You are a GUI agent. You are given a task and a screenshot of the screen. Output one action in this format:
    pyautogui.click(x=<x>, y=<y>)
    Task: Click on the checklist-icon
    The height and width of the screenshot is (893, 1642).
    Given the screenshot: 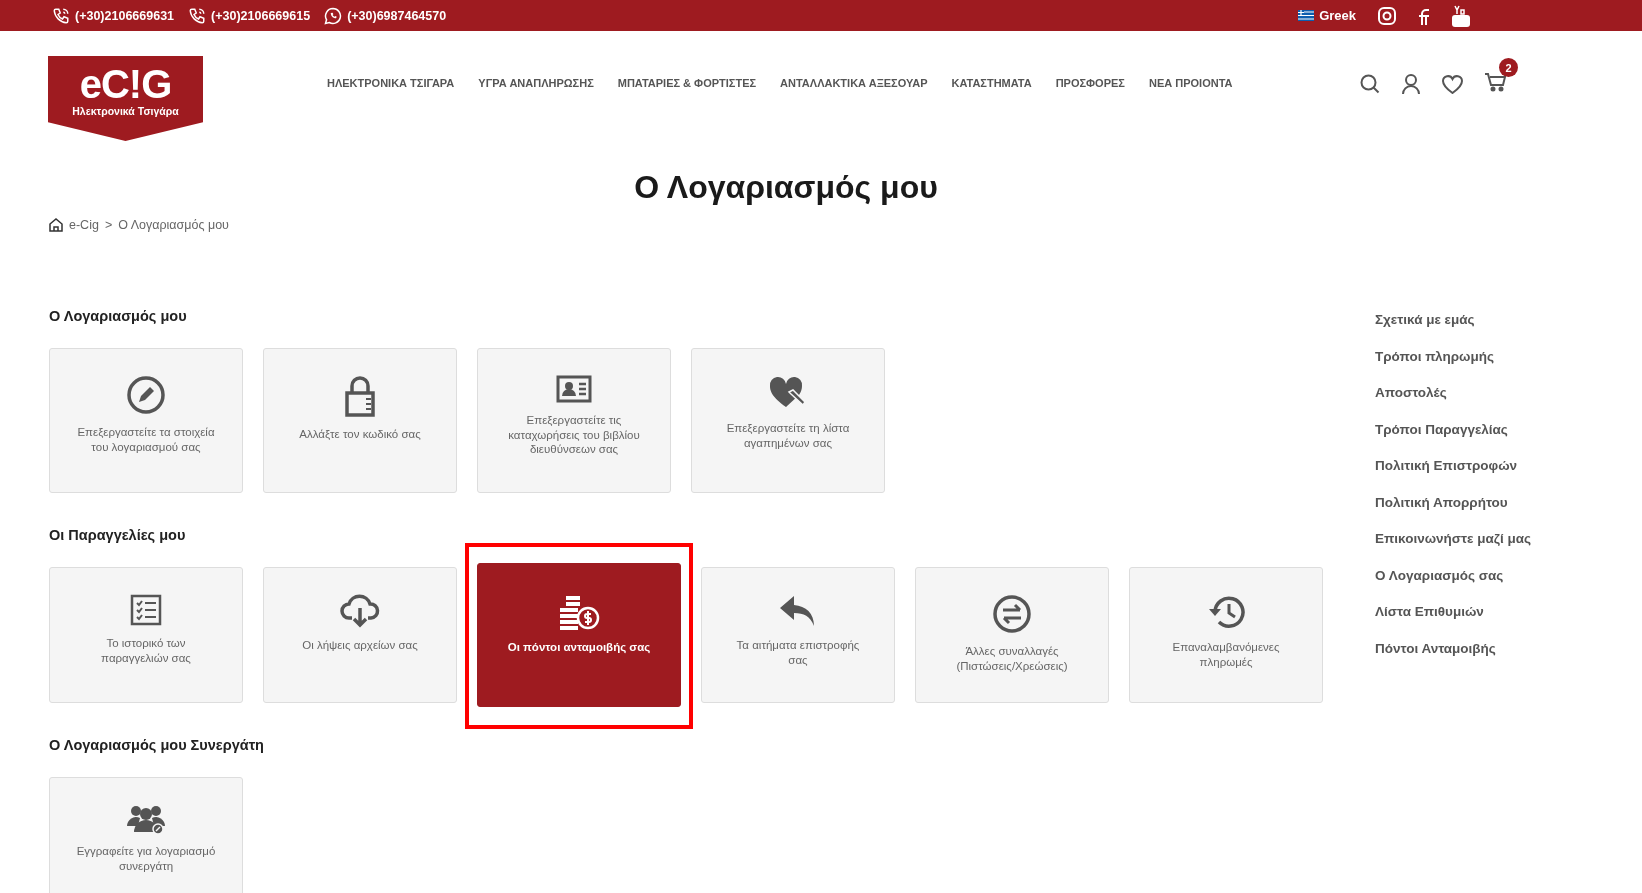 What is the action you would take?
    pyautogui.click(x=146, y=610)
    